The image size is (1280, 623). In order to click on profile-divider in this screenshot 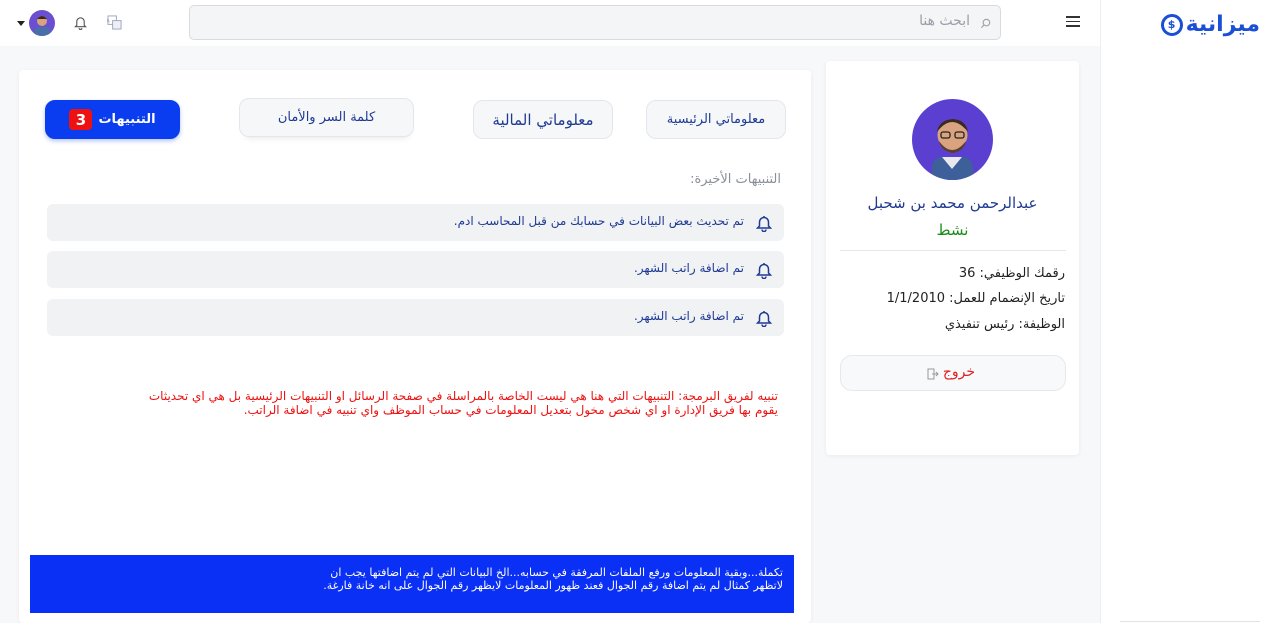, I will do `click(953, 250)`.